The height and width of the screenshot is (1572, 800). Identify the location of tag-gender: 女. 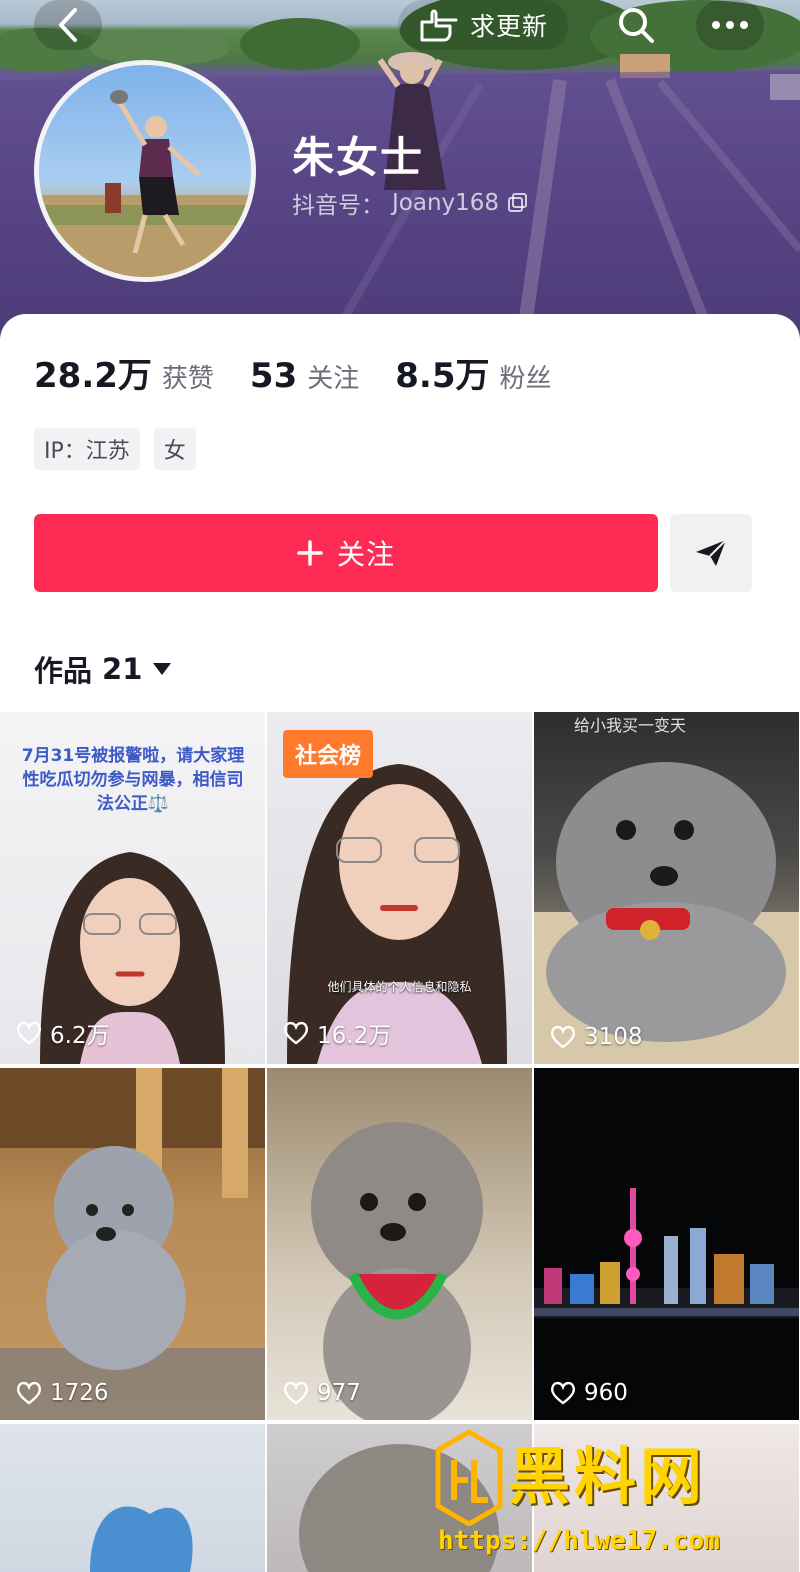
(174, 449).